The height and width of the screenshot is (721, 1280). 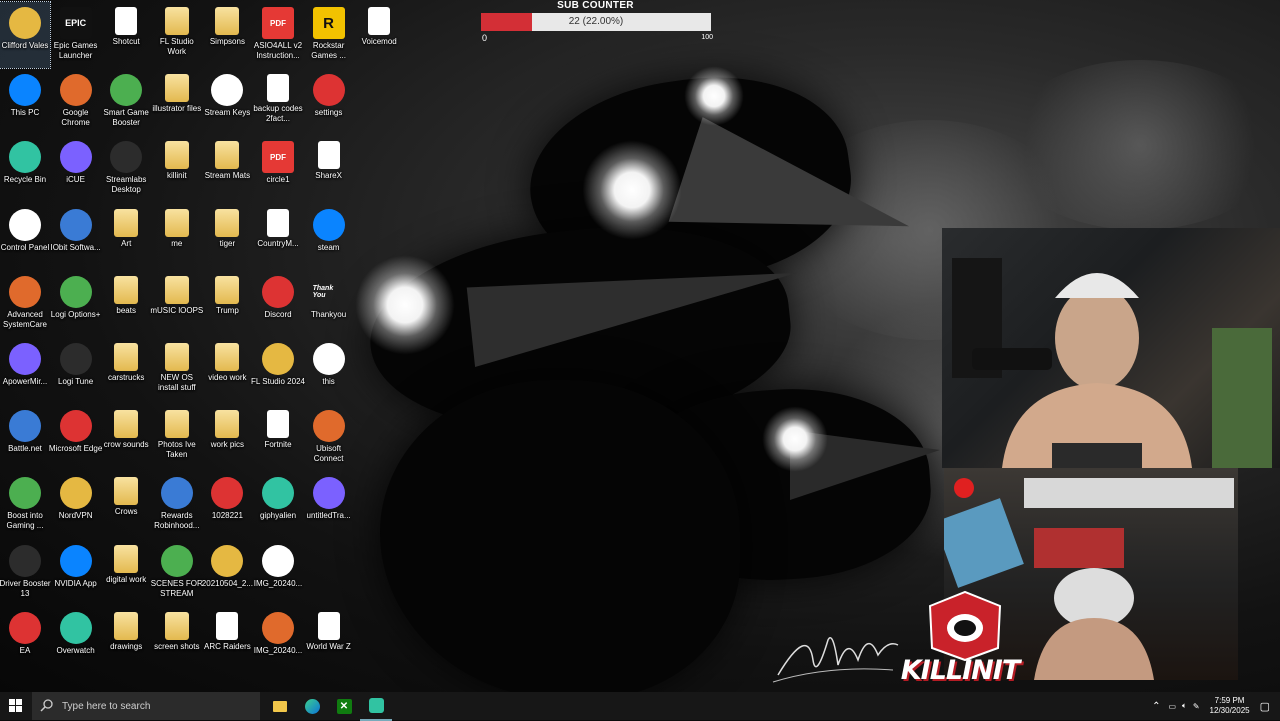 What do you see at coordinates (227, 625) in the screenshot?
I see `file-icon` at bounding box center [227, 625].